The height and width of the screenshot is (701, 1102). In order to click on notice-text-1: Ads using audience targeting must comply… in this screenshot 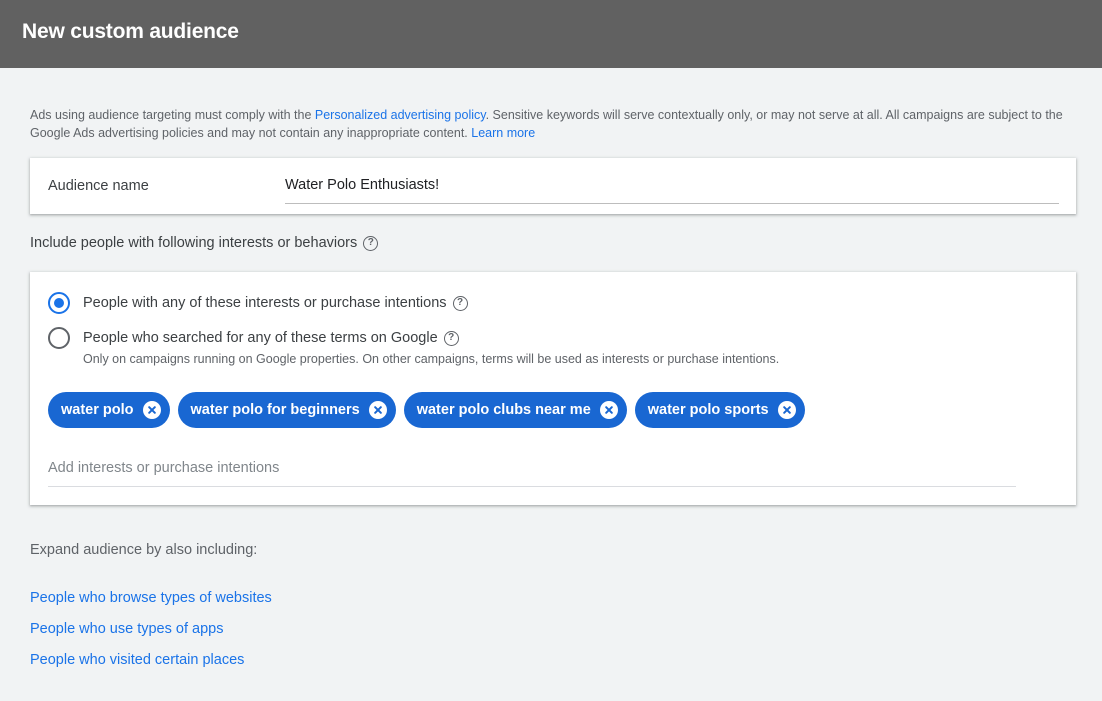, I will do `click(172, 115)`.